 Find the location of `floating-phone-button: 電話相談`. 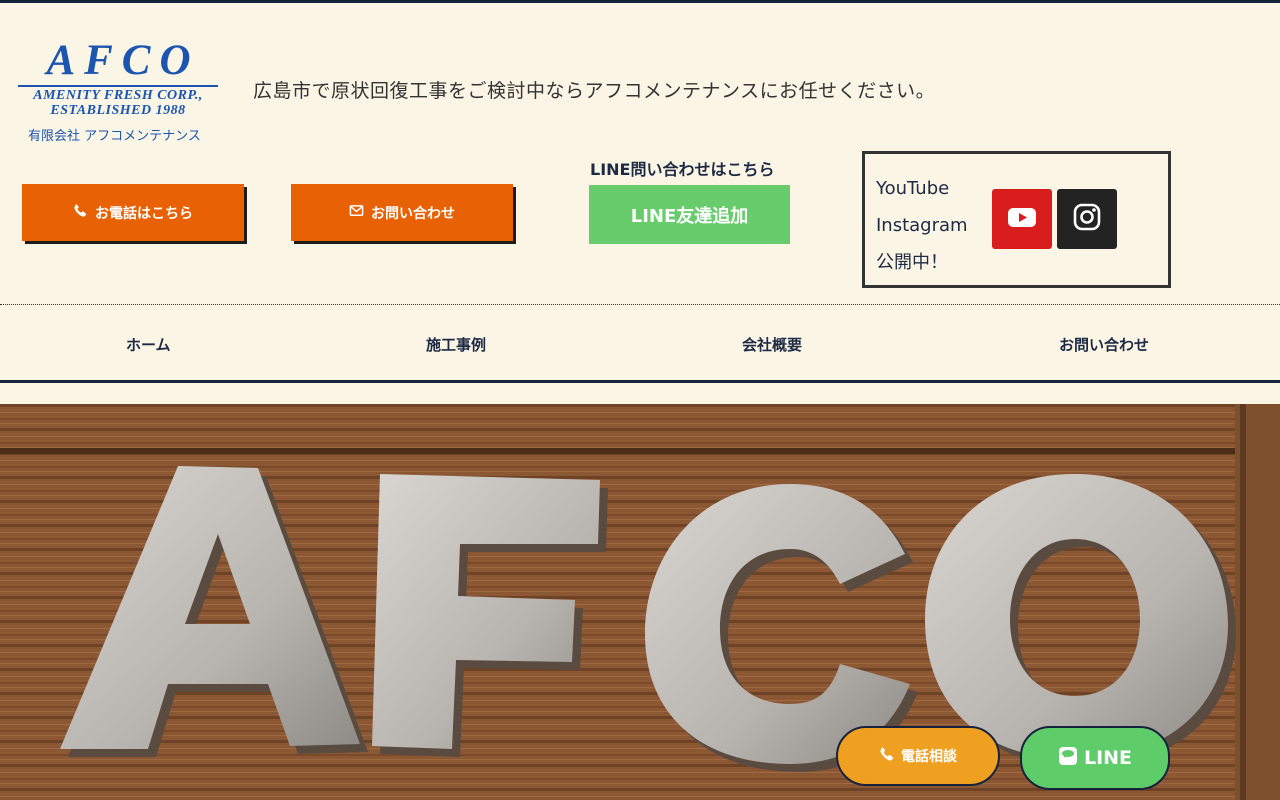

floating-phone-button: 電話相談 is located at coordinates (918, 756).